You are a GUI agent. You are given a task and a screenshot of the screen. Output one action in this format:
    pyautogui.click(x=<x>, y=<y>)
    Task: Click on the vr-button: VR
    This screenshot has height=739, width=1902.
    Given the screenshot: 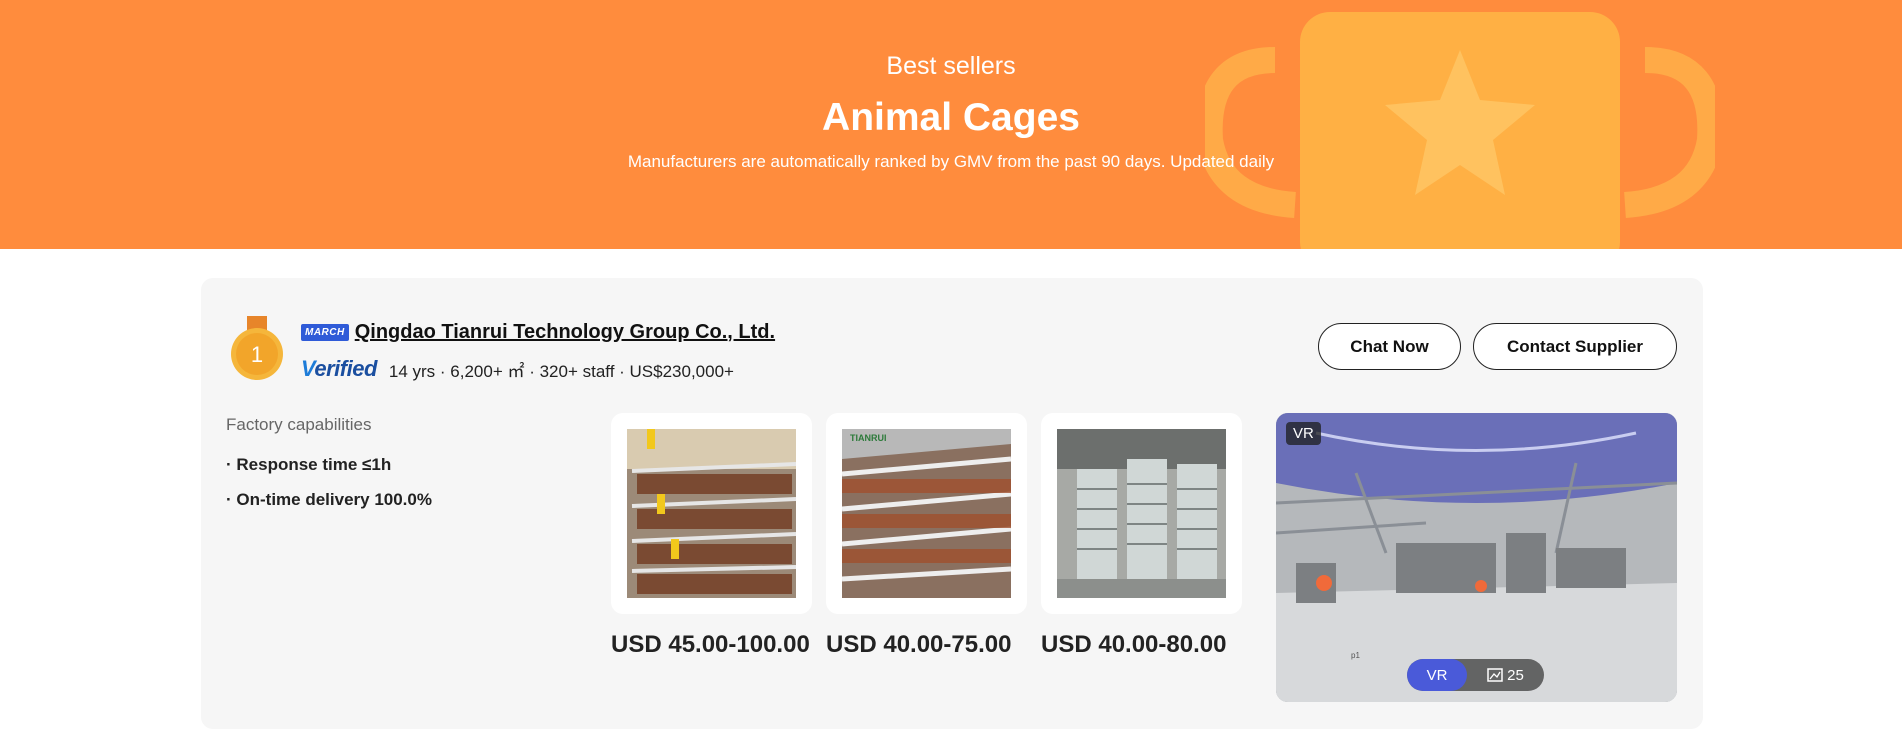 What is the action you would take?
    pyautogui.click(x=1437, y=675)
    